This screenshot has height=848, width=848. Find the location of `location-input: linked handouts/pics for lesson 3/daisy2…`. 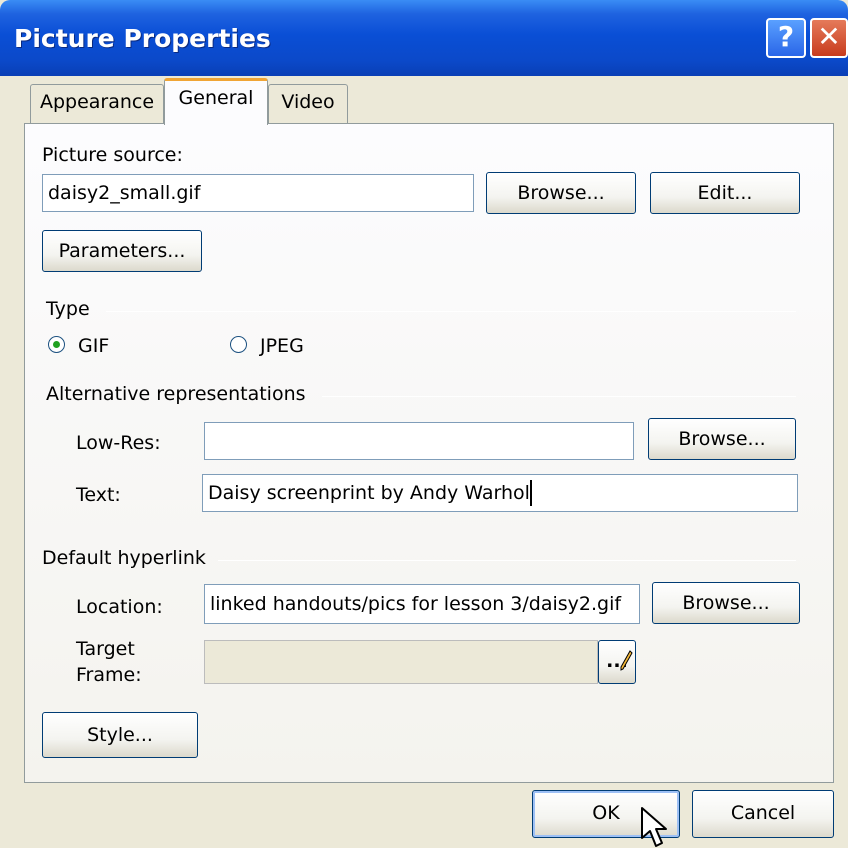

location-input: linked handouts/pics for lesson 3/daisy2… is located at coordinates (422, 604).